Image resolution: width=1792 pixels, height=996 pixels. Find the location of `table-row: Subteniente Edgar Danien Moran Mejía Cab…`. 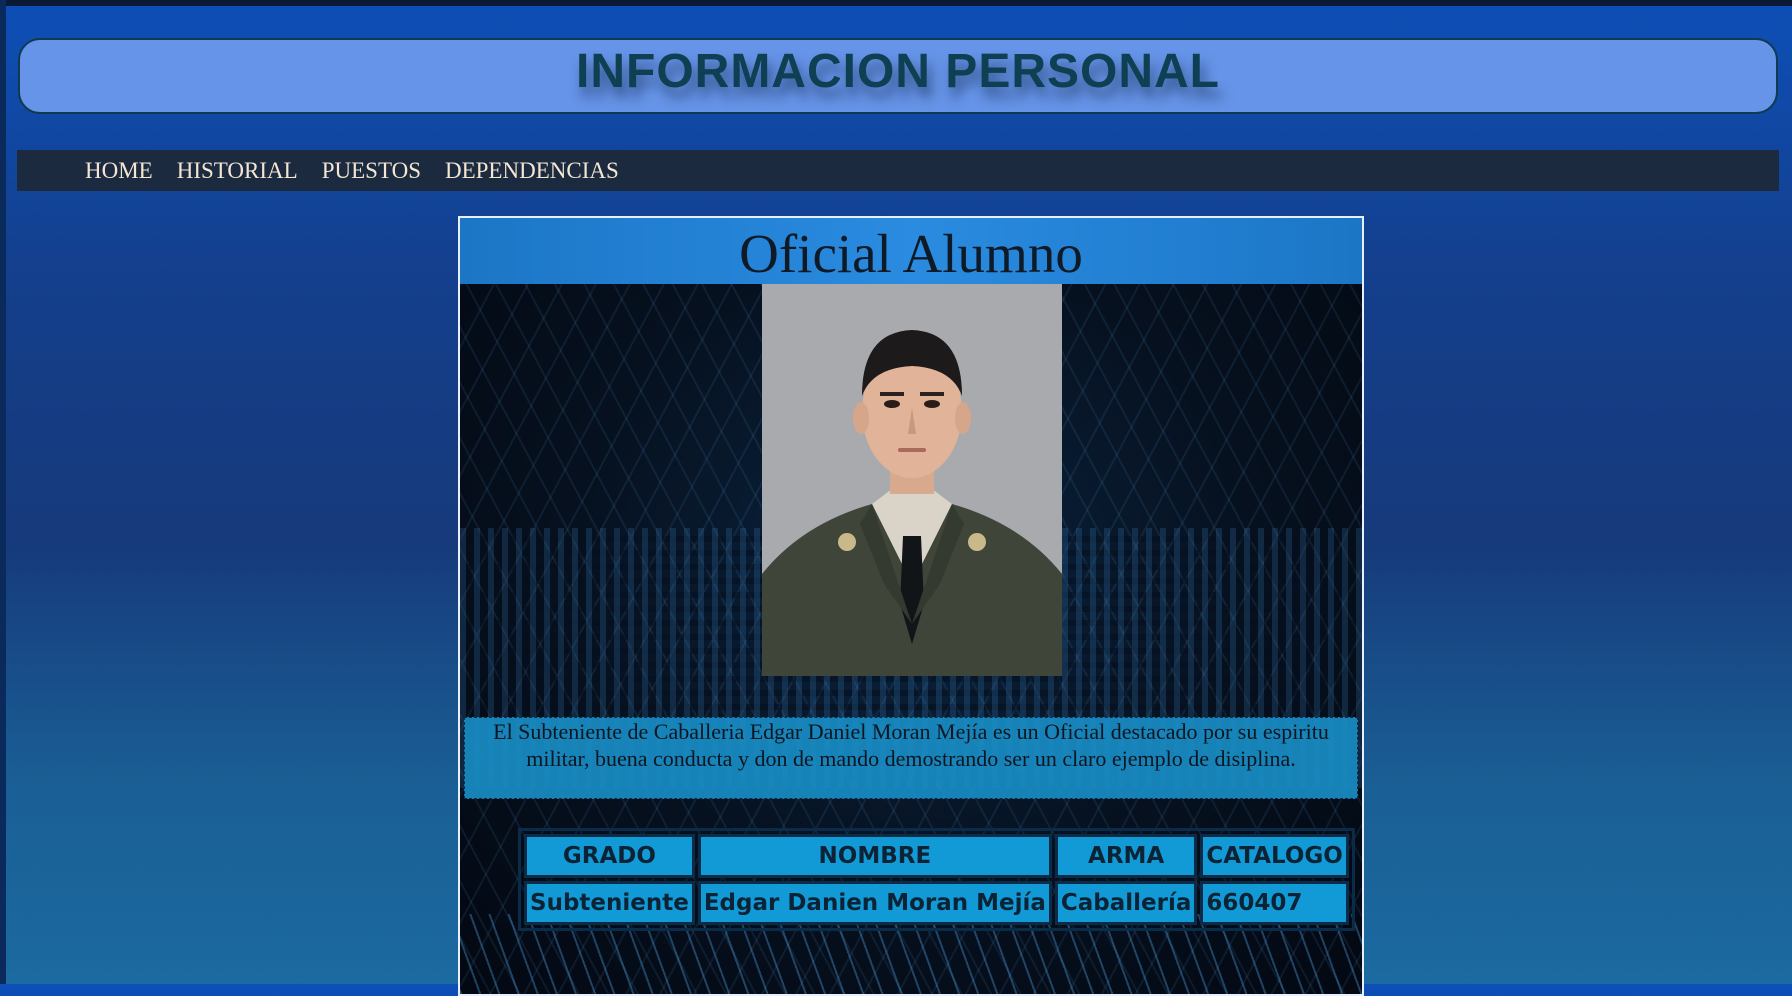

table-row: Subteniente Edgar Danien Moran Mejía Cab… is located at coordinates (936, 903).